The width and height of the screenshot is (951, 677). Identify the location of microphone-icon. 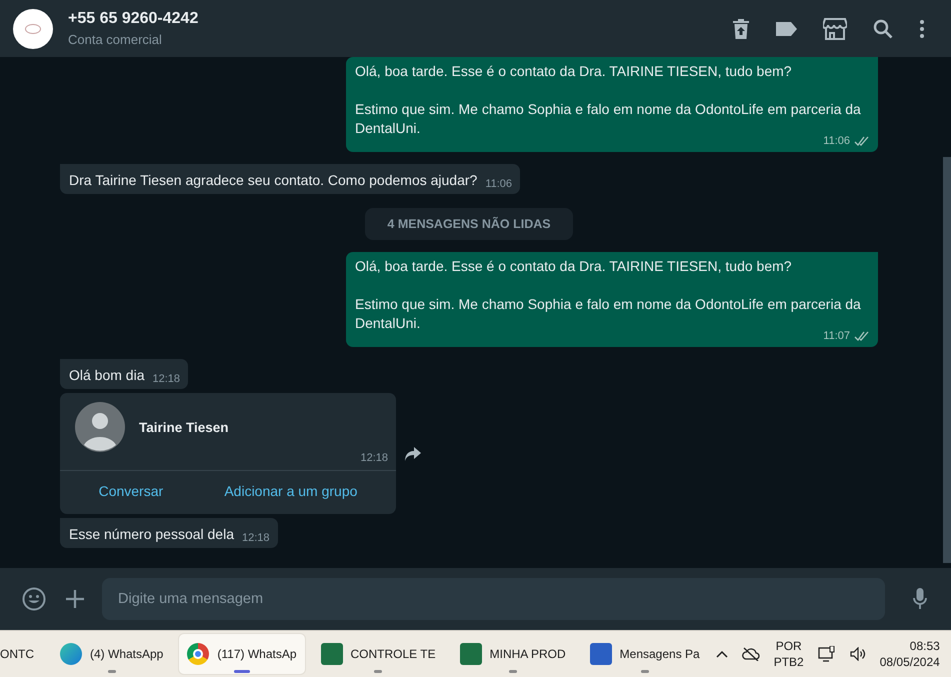
(920, 599).